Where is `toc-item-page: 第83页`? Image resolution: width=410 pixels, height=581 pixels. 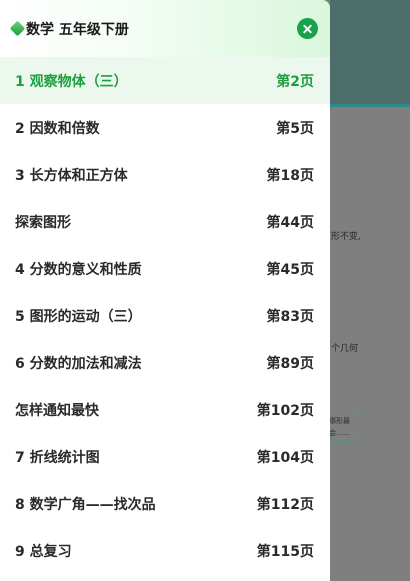
toc-item-page: 第83页 is located at coordinates (290, 317).